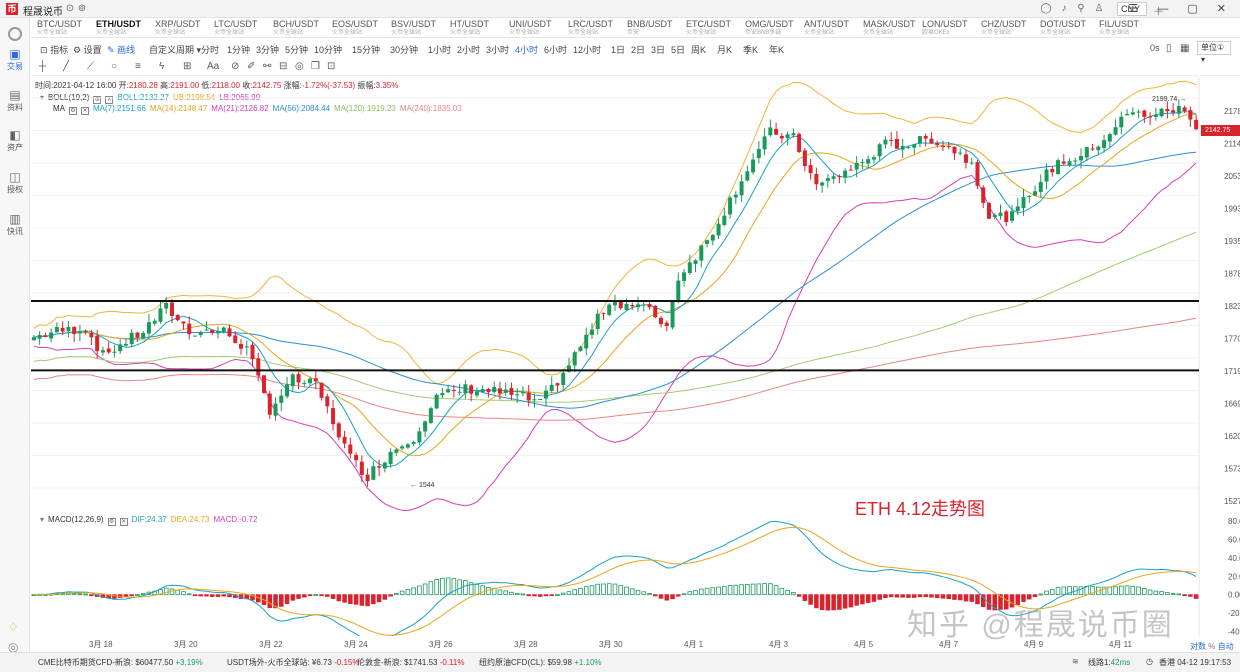 Image resolution: width=1240 pixels, height=672 pixels. Describe the element at coordinates (175, 49) in the screenshot. I see `custom-period-button: 自定义周期 ▾` at that location.